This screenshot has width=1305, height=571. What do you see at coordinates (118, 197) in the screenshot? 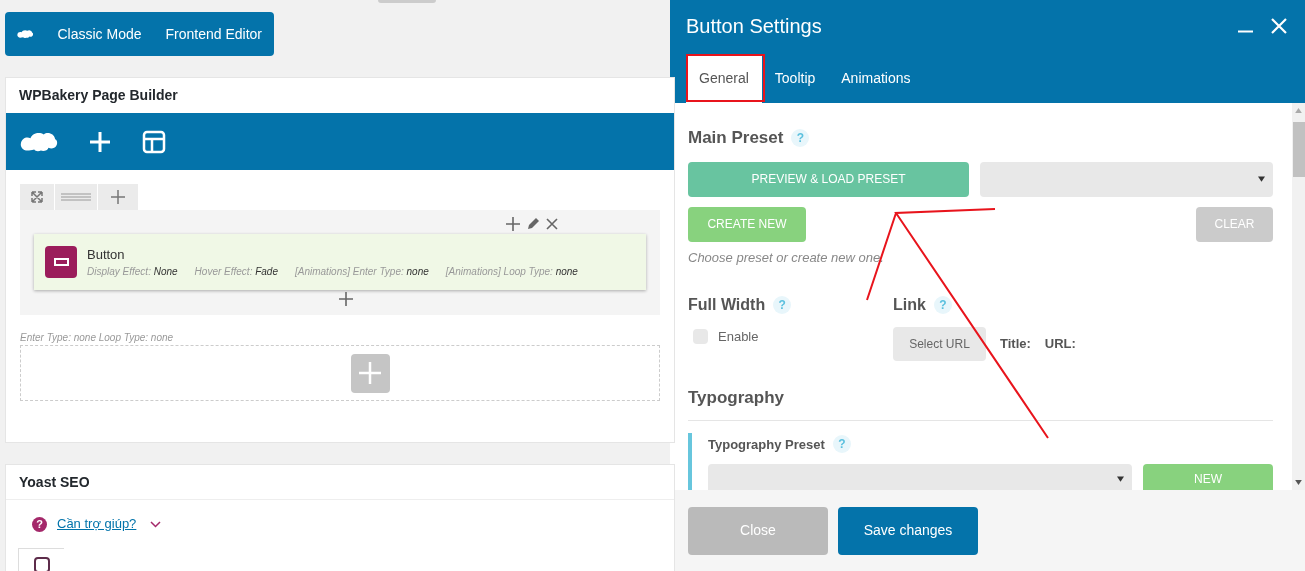
I see `add-column-icon` at bounding box center [118, 197].